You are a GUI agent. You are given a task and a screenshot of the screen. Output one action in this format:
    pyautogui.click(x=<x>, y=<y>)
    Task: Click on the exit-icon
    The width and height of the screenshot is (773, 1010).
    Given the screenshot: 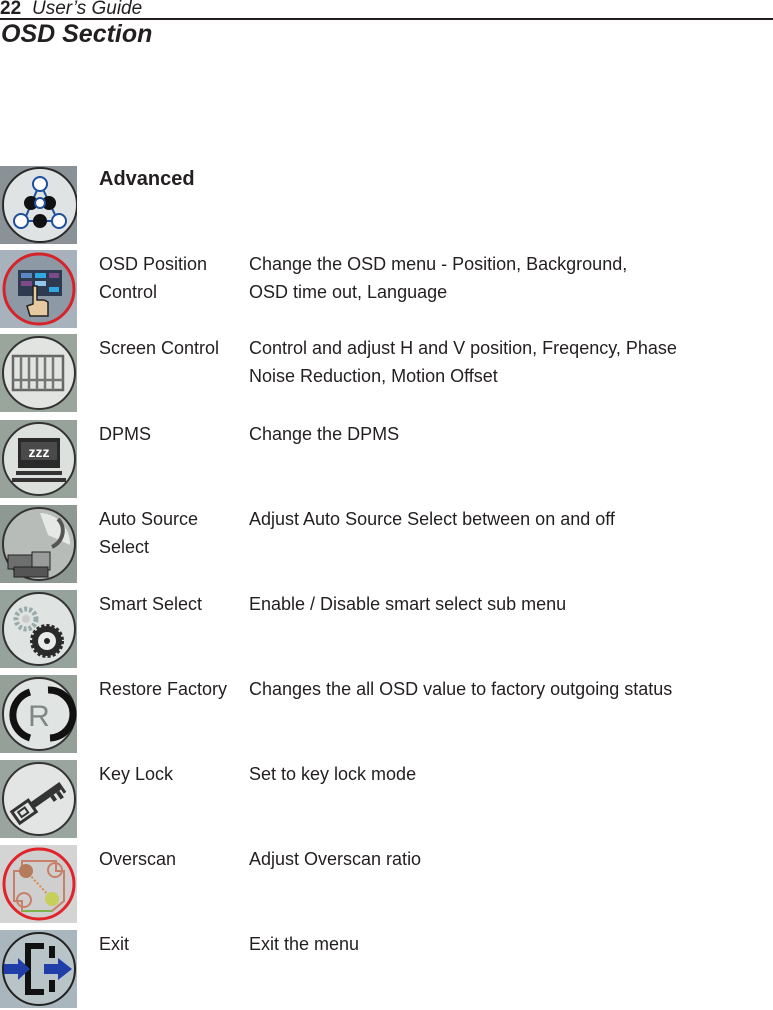 What is the action you would take?
    pyautogui.click(x=38, y=969)
    